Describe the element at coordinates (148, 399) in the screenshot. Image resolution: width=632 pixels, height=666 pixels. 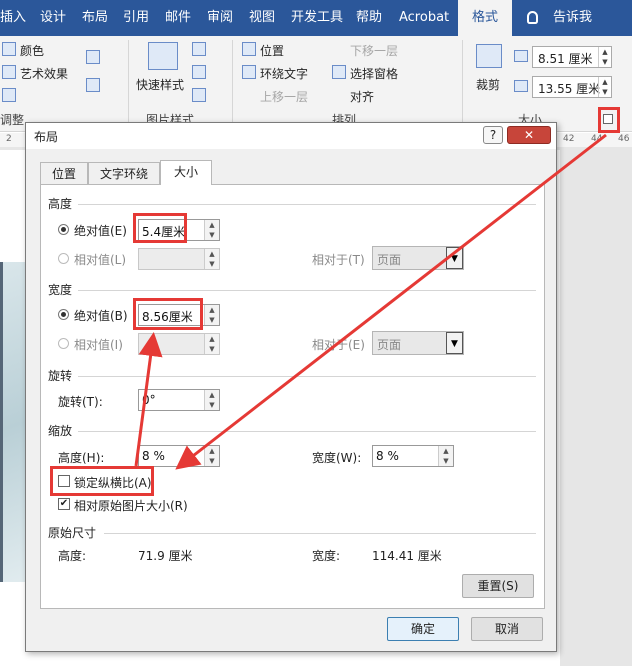
I see `arrow-to-width-value` at that location.